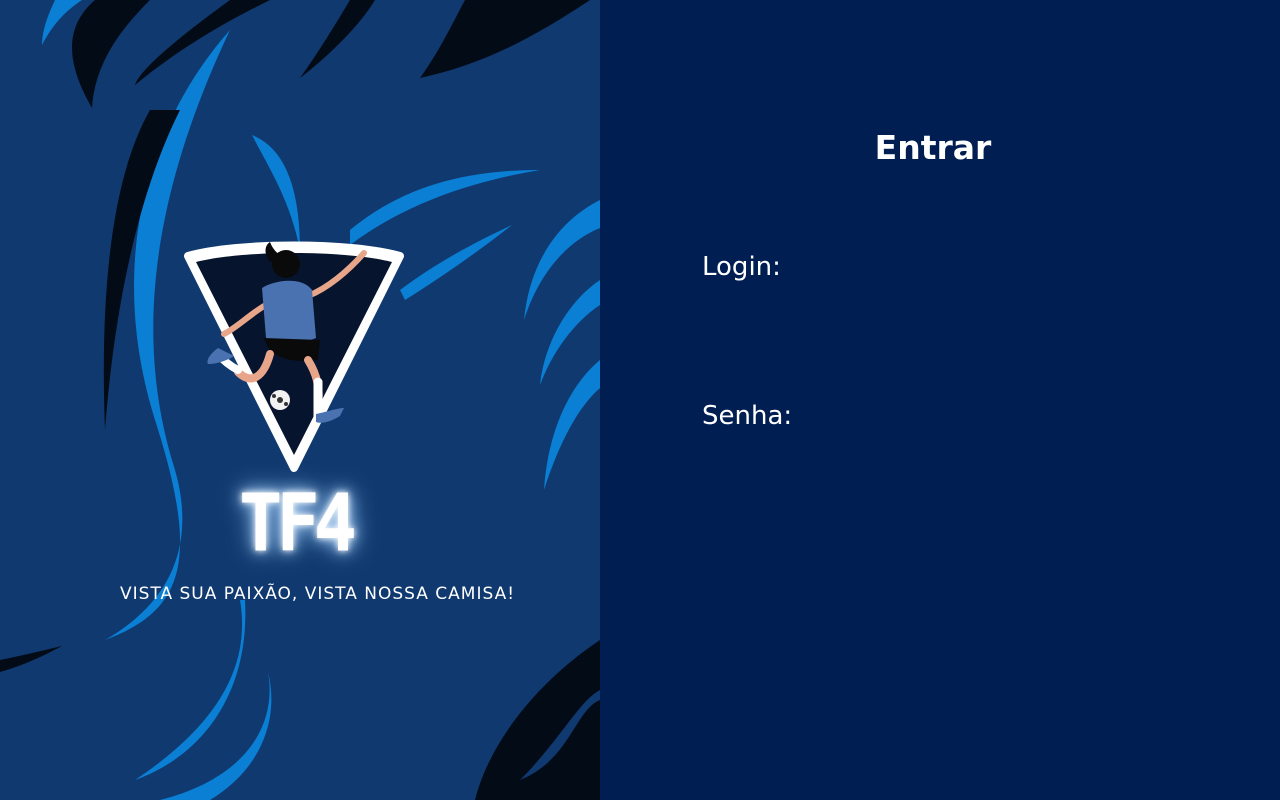 This screenshot has width=1280, height=800. Describe the element at coordinates (933, 147) in the screenshot. I see `form-title: Entrar` at that location.